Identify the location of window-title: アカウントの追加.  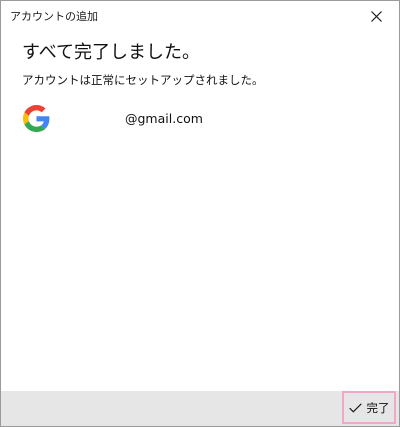
(54, 16).